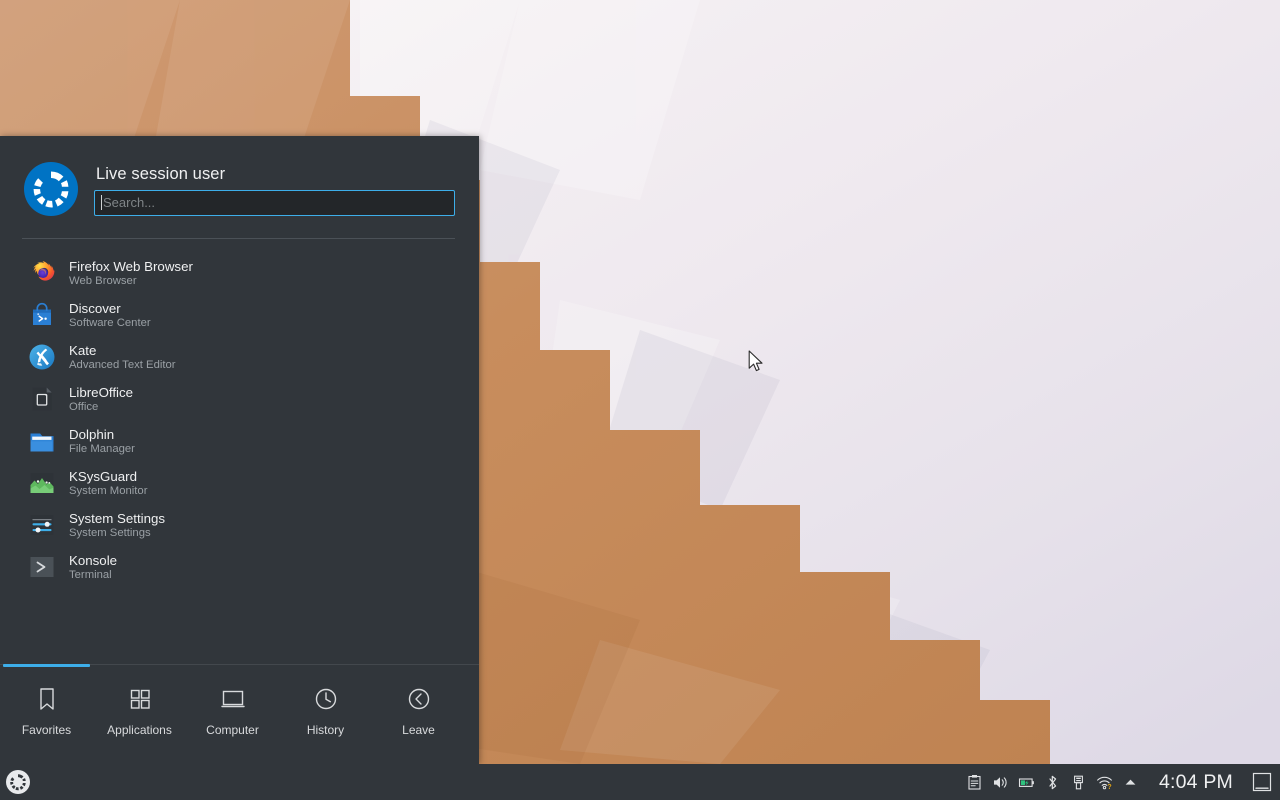 The width and height of the screenshot is (1280, 800). I want to click on system-tray: ?, so click(1054, 782).